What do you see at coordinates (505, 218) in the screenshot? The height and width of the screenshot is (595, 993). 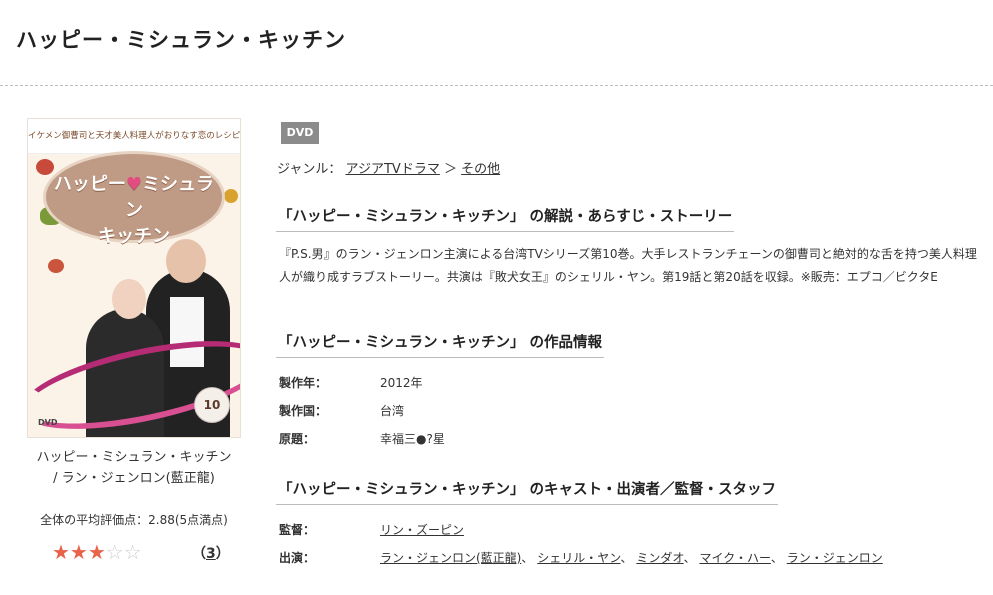 I see `story-heading: 「ハッピー・ミシュラン・キッチン」 の解説・あらすじ・ストーリー` at bounding box center [505, 218].